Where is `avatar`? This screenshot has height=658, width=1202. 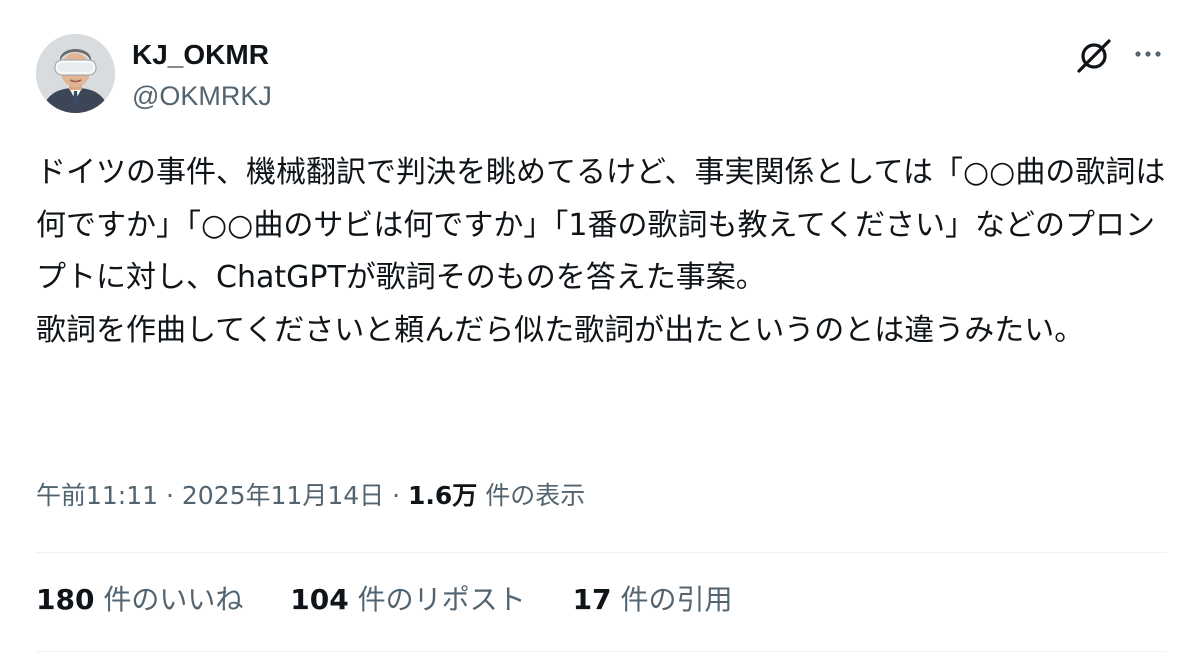
avatar is located at coordinates (75, 73).